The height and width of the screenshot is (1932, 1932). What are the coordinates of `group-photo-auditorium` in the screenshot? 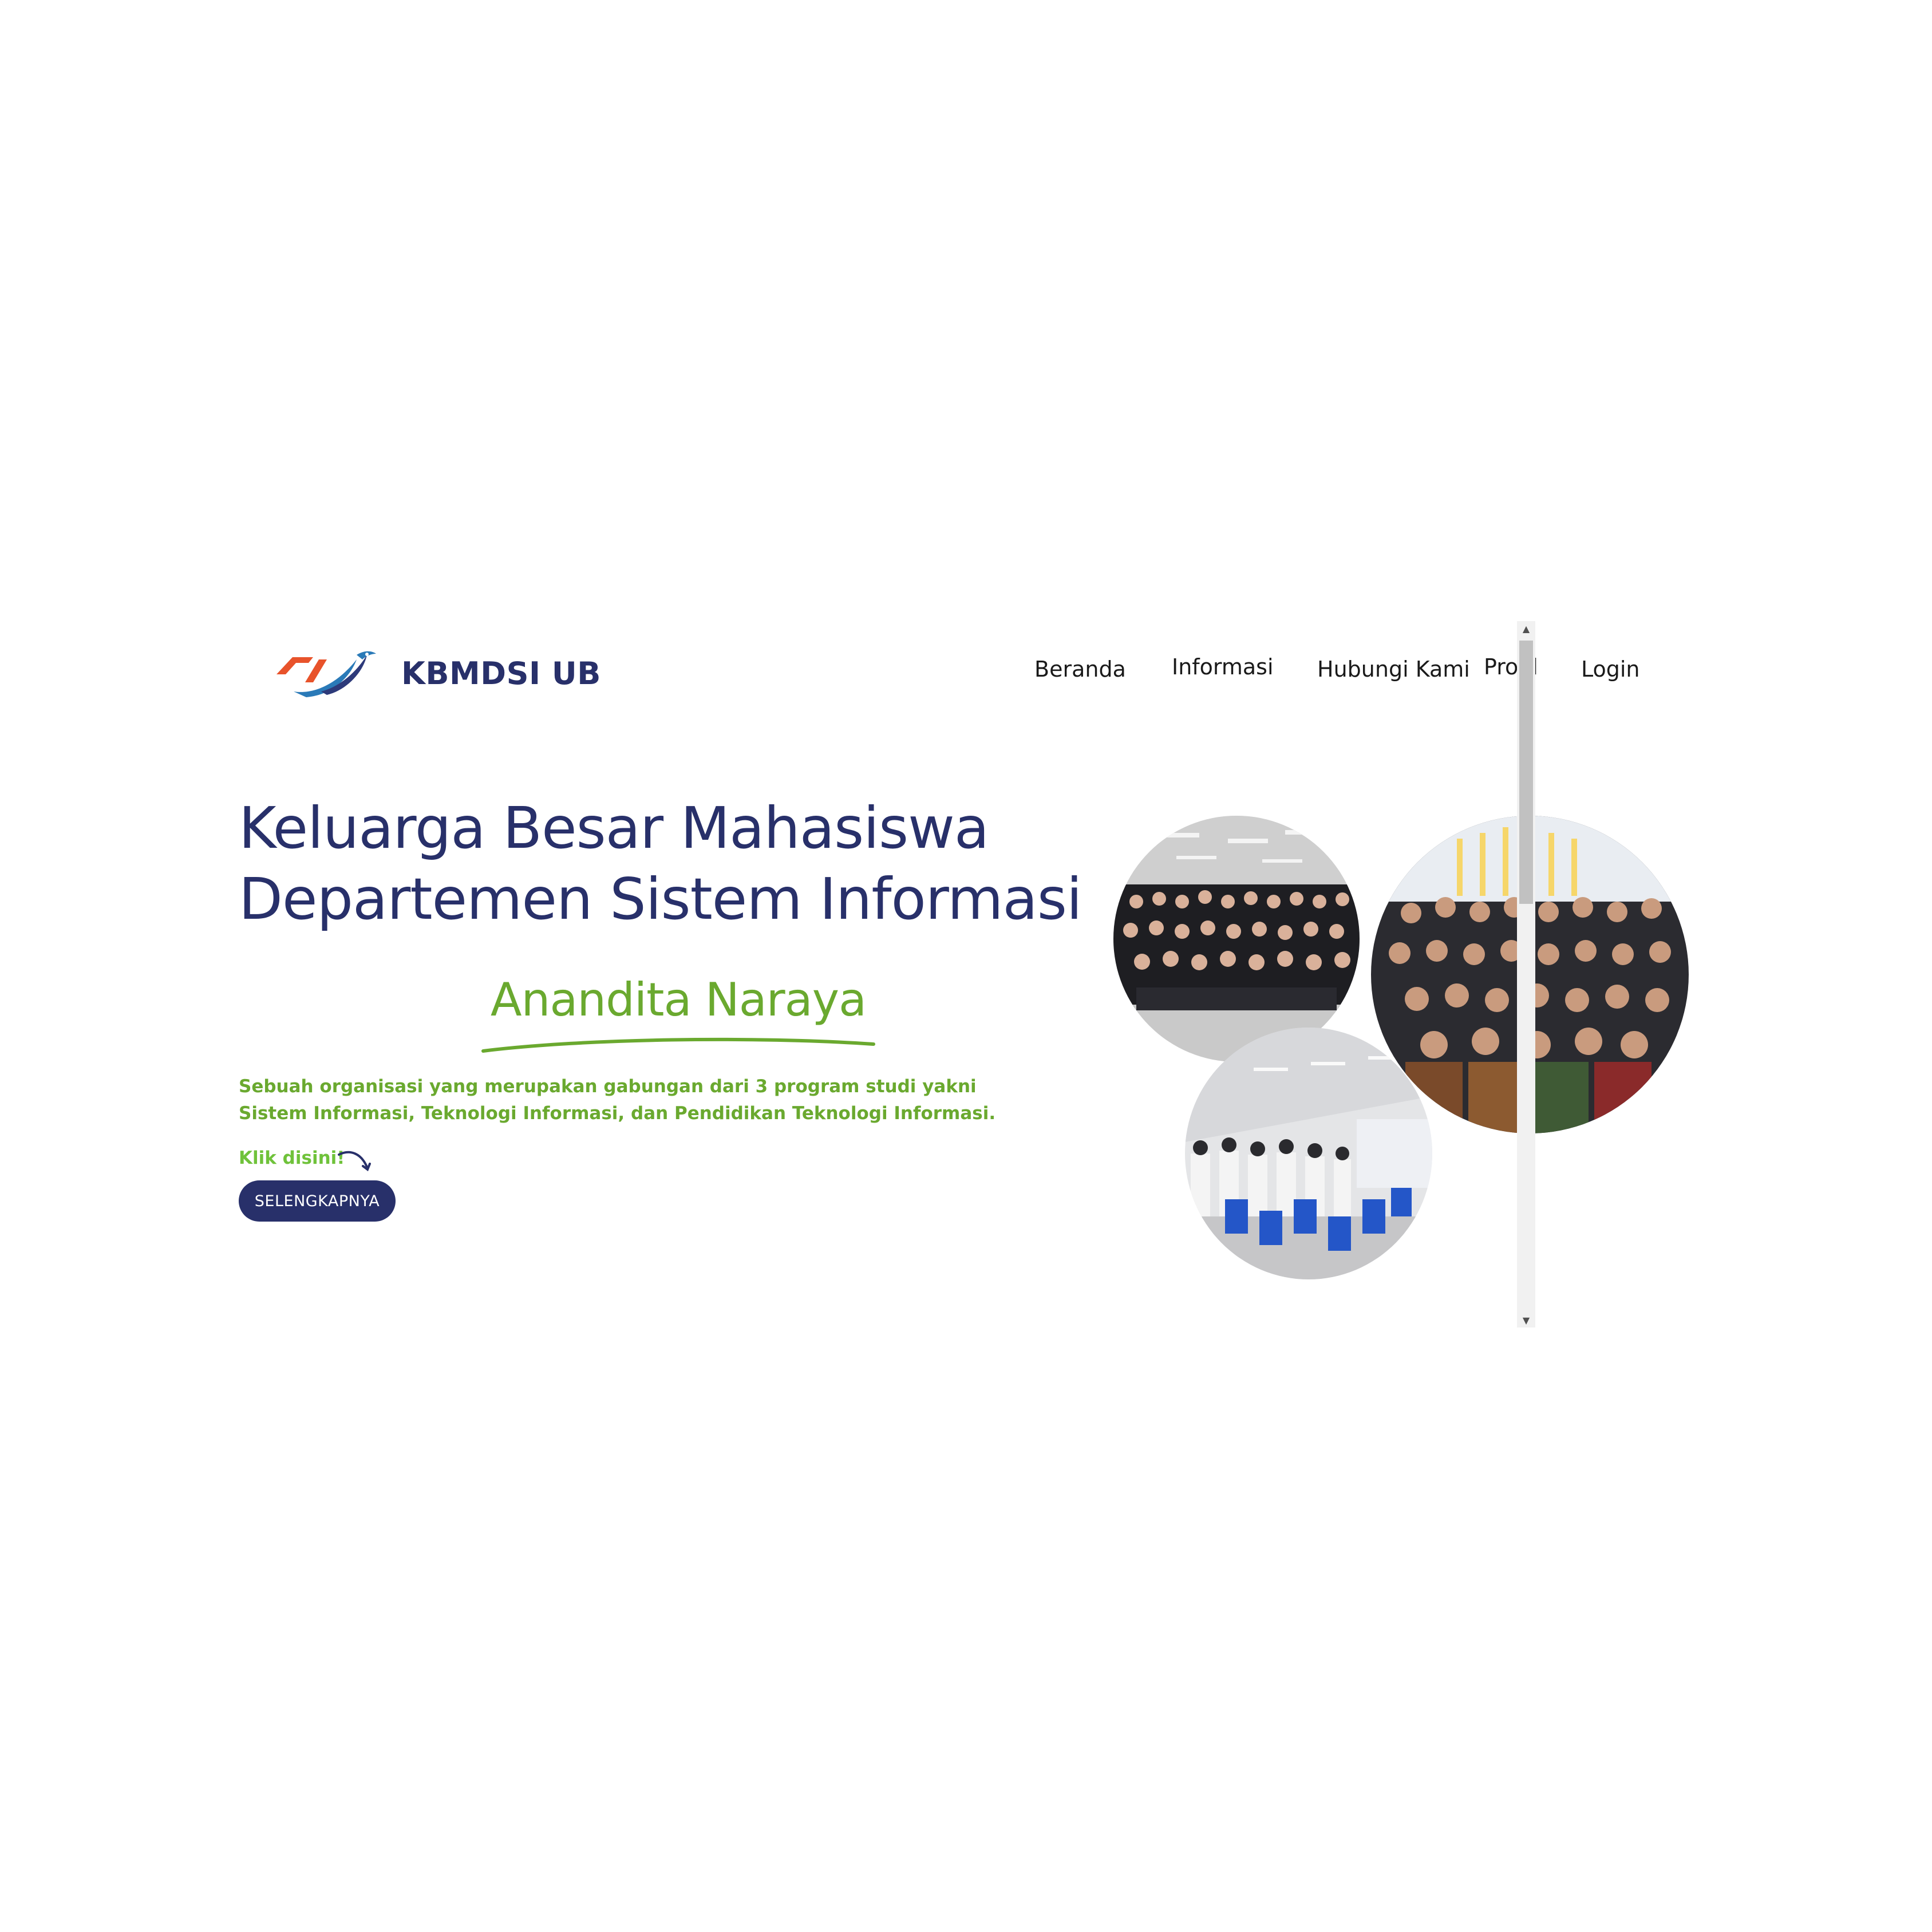 It's located at (1308, 1153).